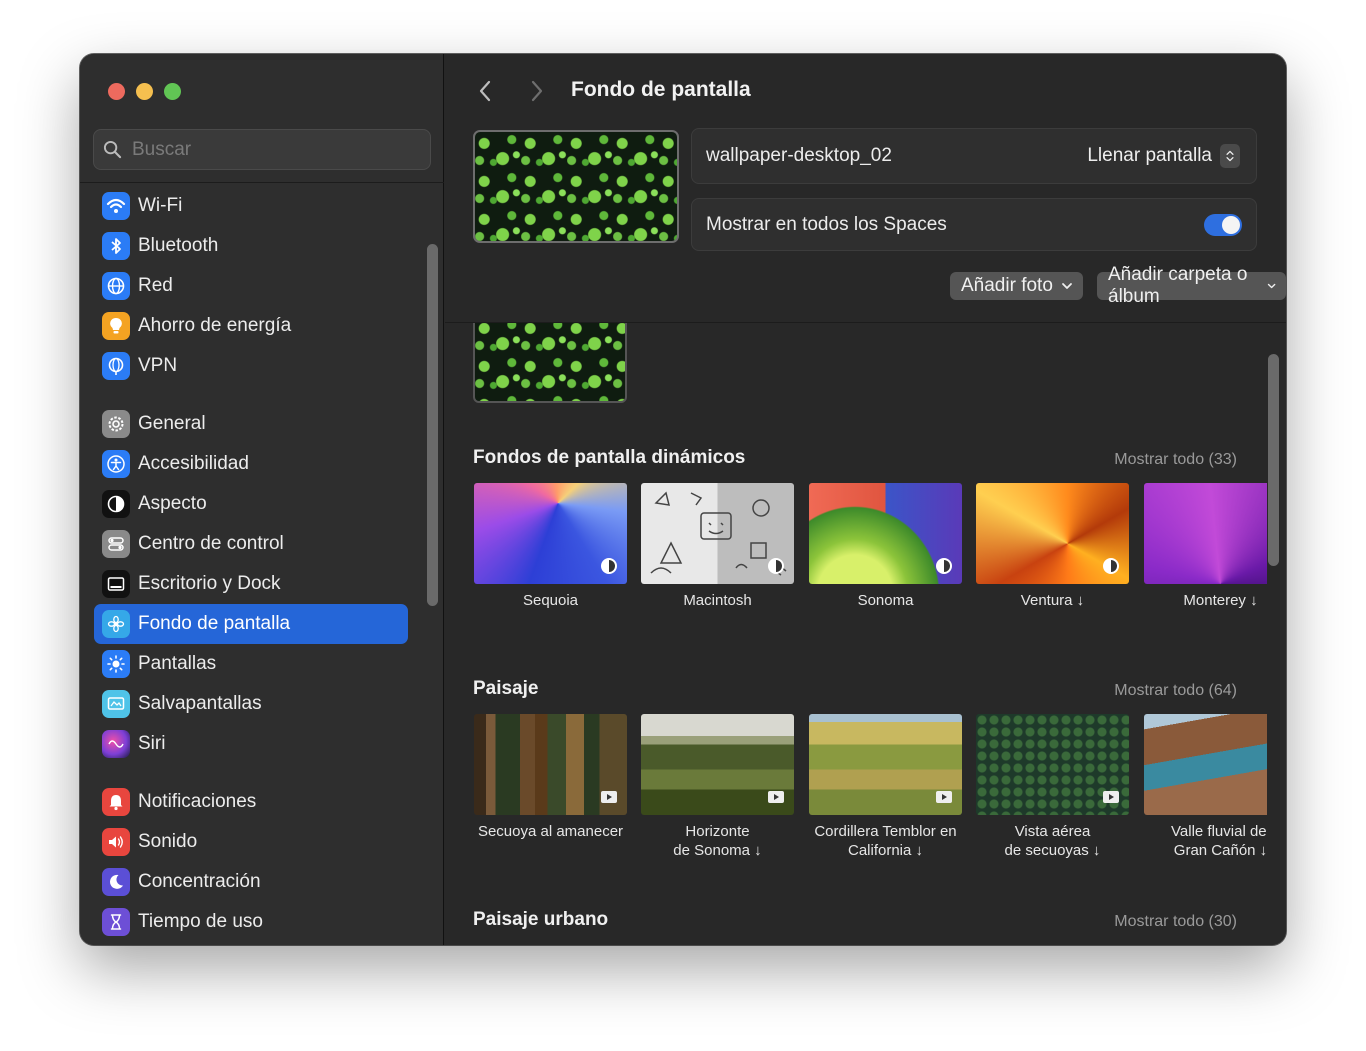 This screenshot has width=1366, height=1051. What do you see at coordinates (116, 504) in the screenshot?
I see `appearance-icon` at bounding box center [116, 504].